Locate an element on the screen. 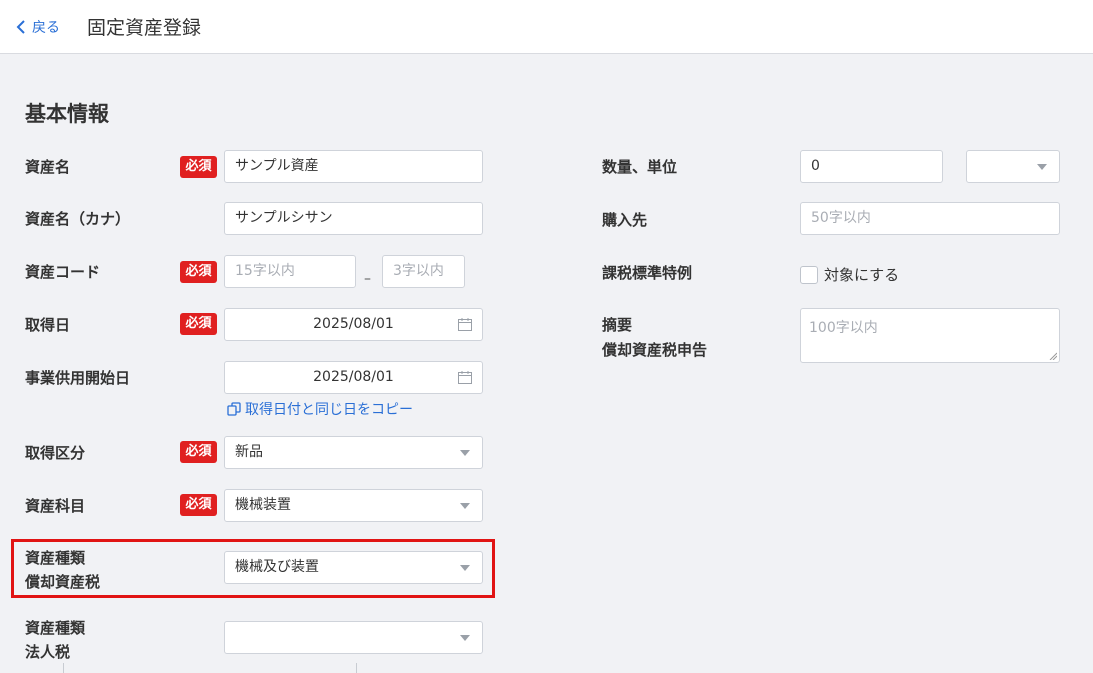  chevron-left-icon is located at coordinates (20, 27).